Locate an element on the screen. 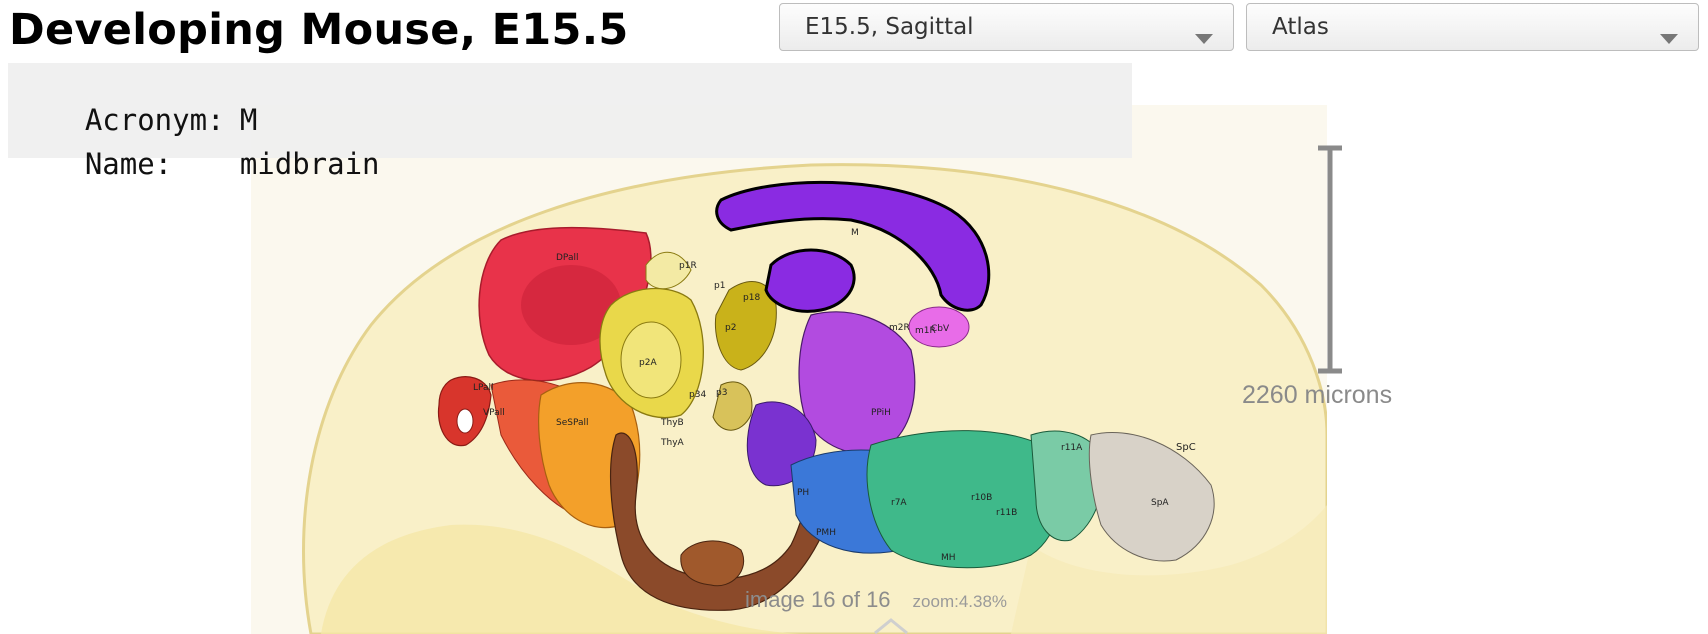 The image size is (1708, 634). label-p3: p3 is located at coordinates (721, 393).